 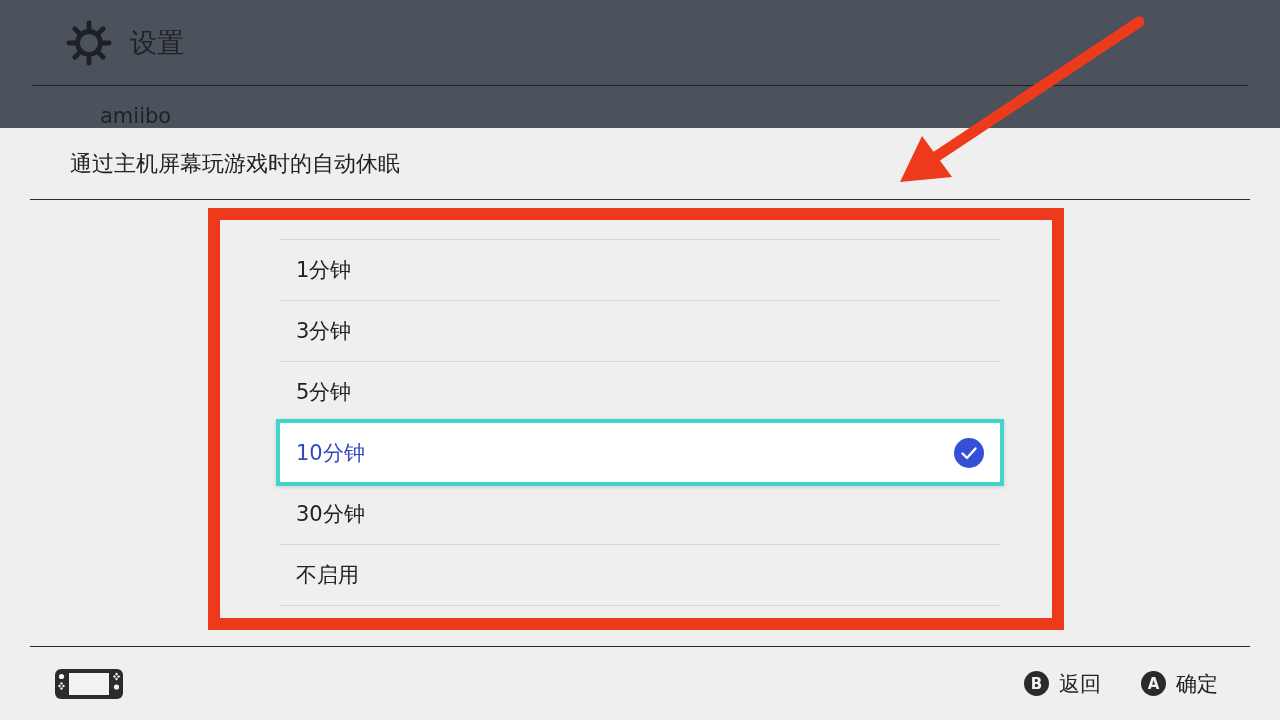 I want to click on footer-action-button: B 返回, so click(x=1062, y=683).